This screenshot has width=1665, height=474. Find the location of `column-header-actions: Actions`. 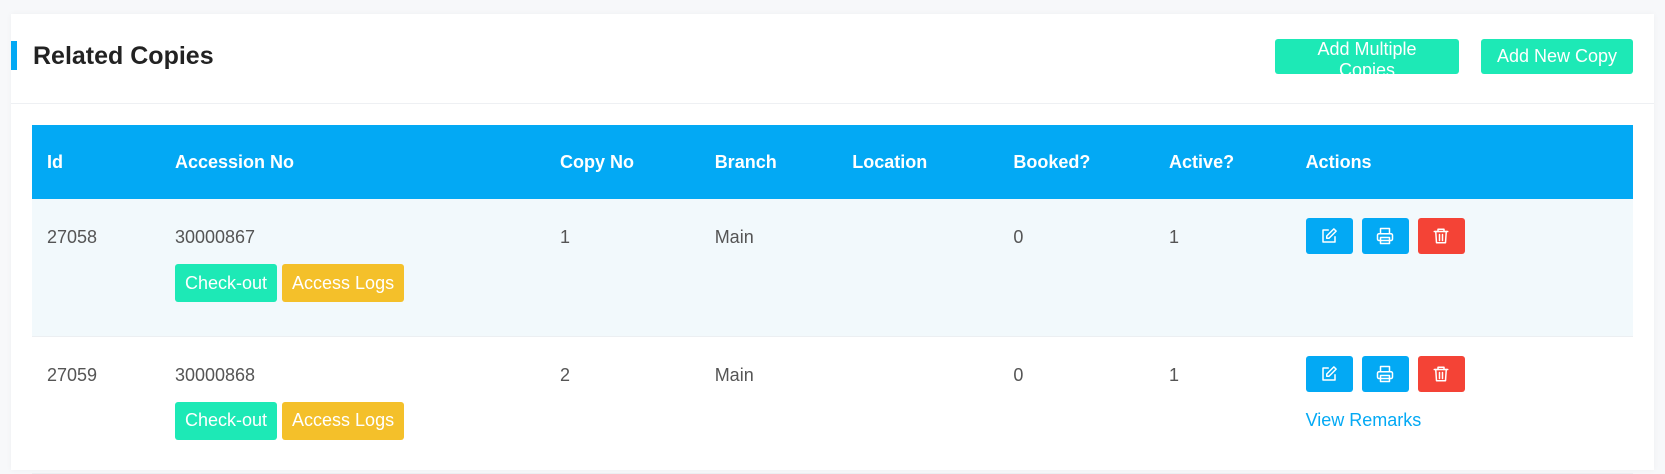

column-header-actions: Actions is located at coordinates (1338, 161).